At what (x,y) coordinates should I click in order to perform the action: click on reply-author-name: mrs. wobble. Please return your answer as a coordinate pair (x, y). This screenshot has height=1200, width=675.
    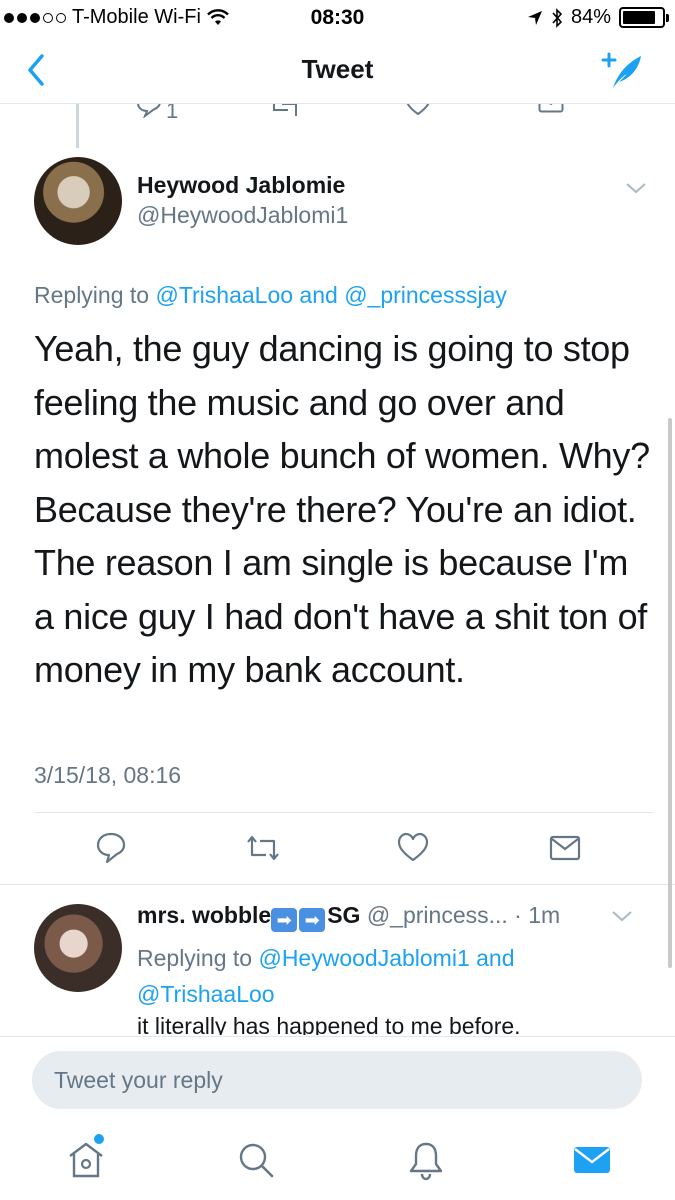
    Looking at the image, I should click on (204, 915).